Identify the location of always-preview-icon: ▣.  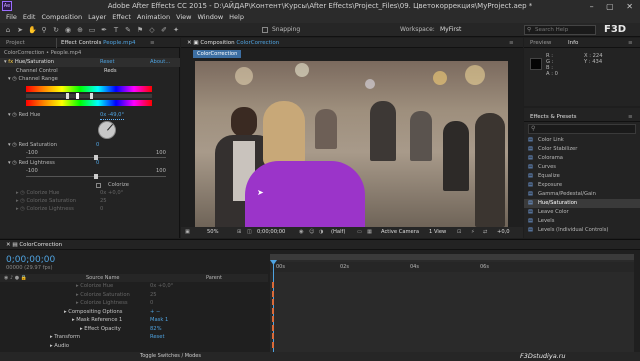
(187, 232).